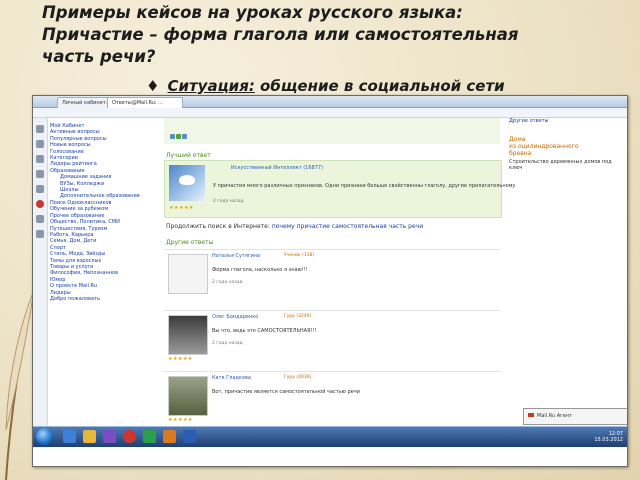  Describe the element at coordinates (379, 86) in the screenshot. I see `situation-text: общение в социальной сети` at that location.